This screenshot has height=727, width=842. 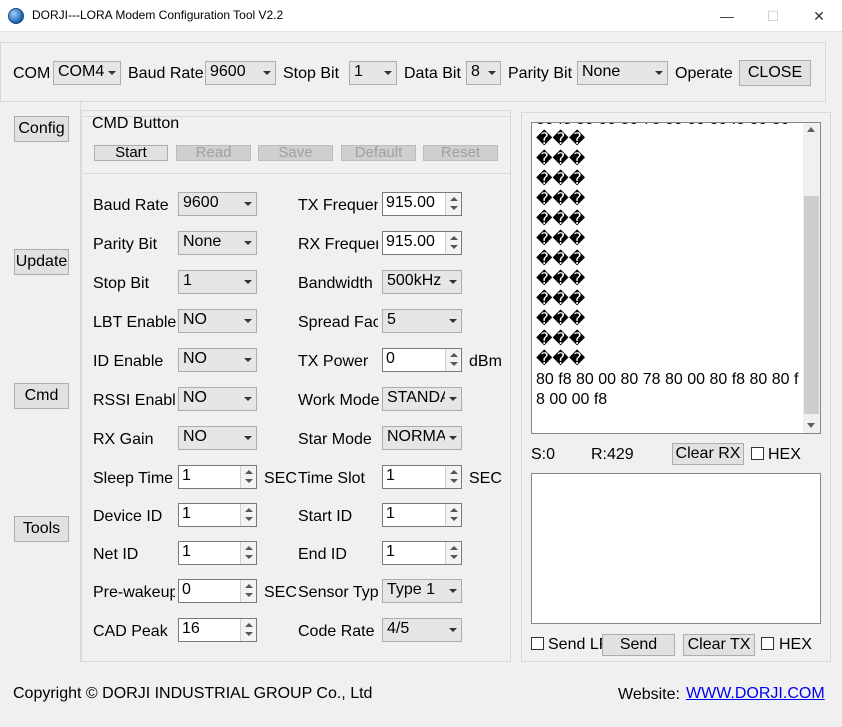 What do you see at coordinates (217, 630) in the screenshot?
I see `cad-peak-spinner: 16` at bounding box center [217, 630].